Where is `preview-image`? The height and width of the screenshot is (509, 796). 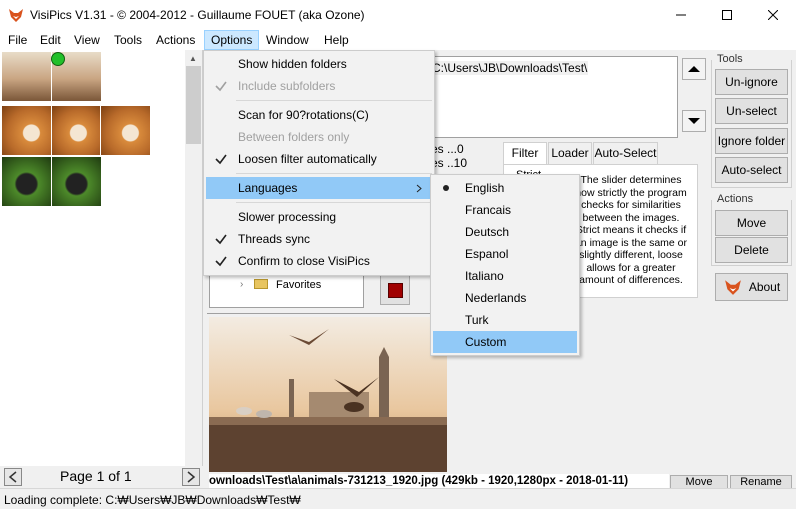 preview-image is located at coordinates (328, 394).